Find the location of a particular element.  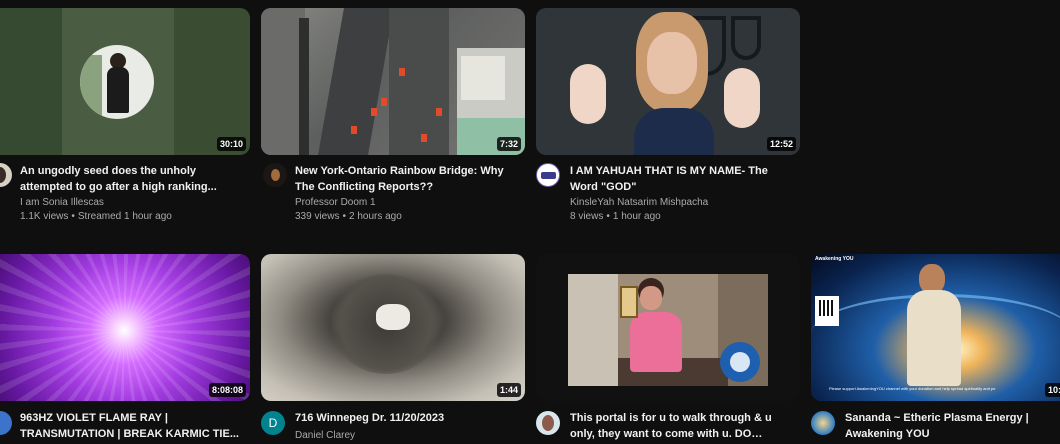

video-thumbnail: 7:32 is located at coordinates (393, 81).